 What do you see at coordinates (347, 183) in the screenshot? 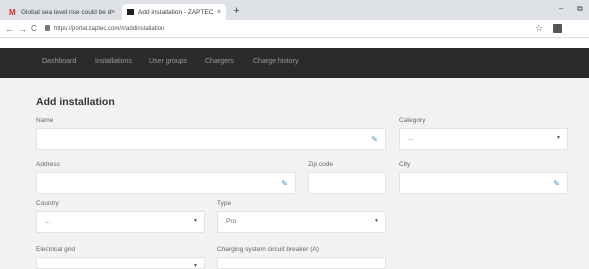
I see `zip-code-input` at bounding box center [347, 183].